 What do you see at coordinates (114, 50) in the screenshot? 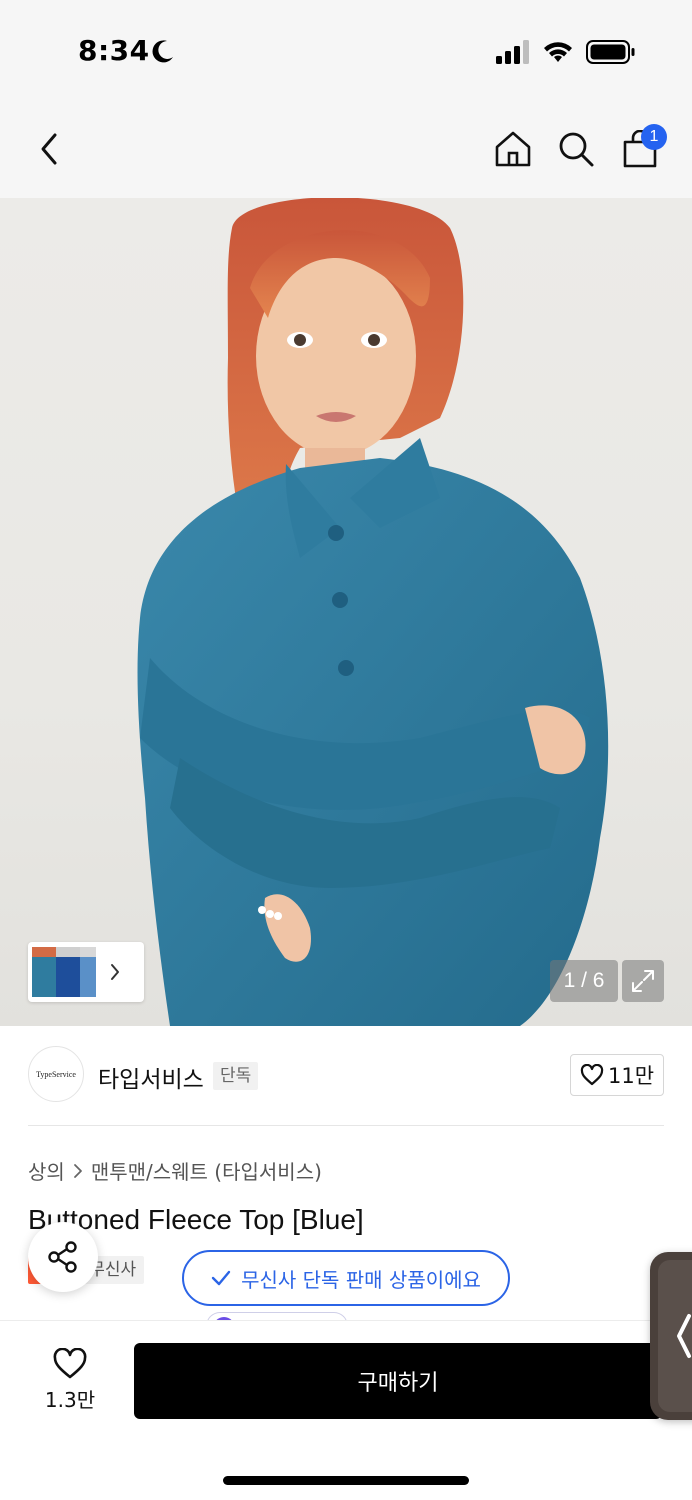
I see `status-time: 8:34` at bounding box center [114, 50].